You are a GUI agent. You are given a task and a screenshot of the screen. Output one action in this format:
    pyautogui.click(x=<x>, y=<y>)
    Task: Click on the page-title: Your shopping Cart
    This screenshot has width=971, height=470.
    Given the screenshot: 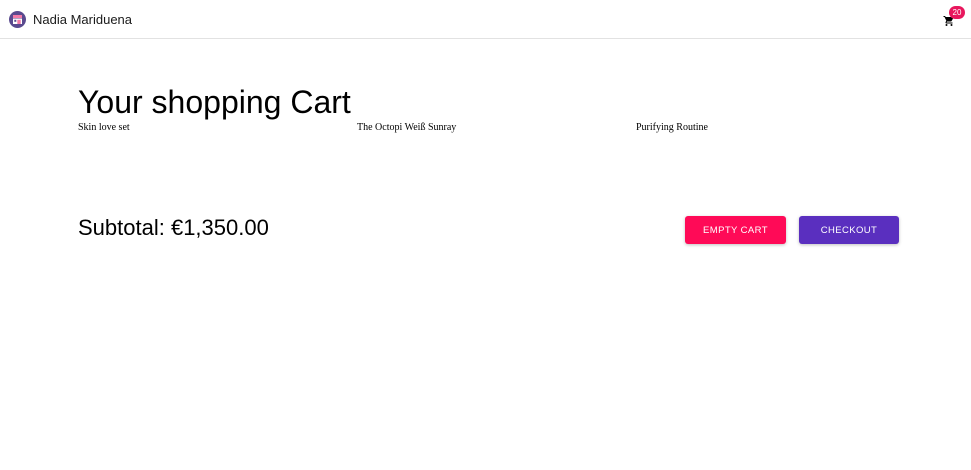 What is the action you would take?
    pyautogui.click(x=214, y=102)
    